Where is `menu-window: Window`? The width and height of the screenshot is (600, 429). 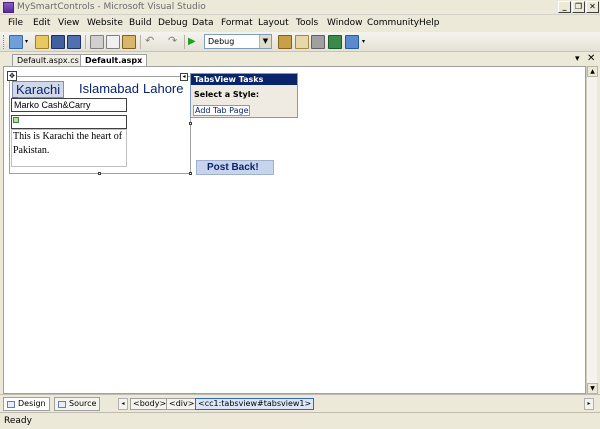
menu-window: Window is located at coordinates (345, 23).